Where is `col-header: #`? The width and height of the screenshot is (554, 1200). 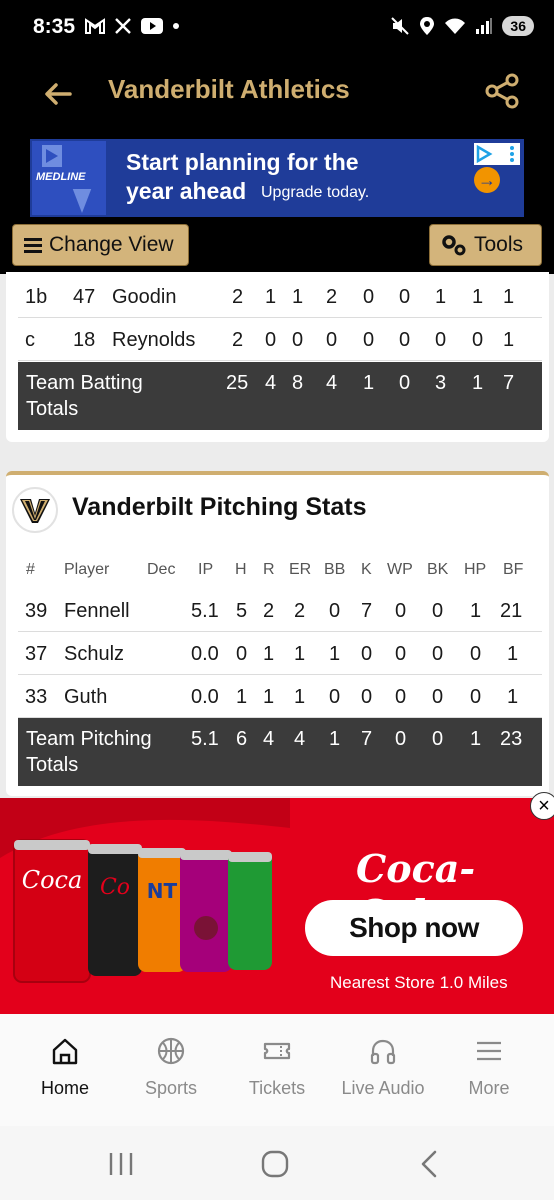 col-header: # is located at coordinates (30, 569).